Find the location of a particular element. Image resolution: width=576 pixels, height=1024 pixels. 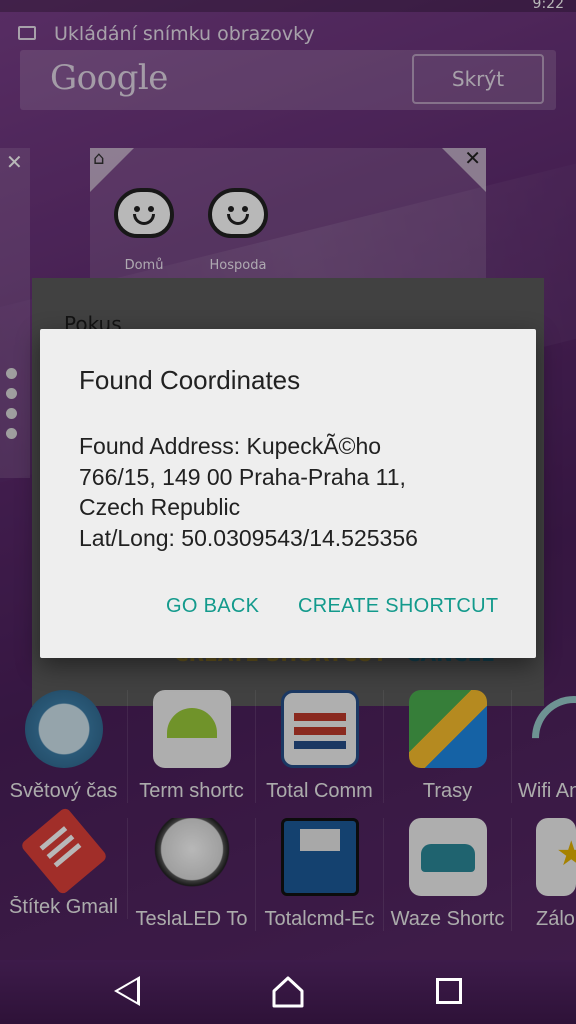

navigation-bar is located at coordinates (288, 992).